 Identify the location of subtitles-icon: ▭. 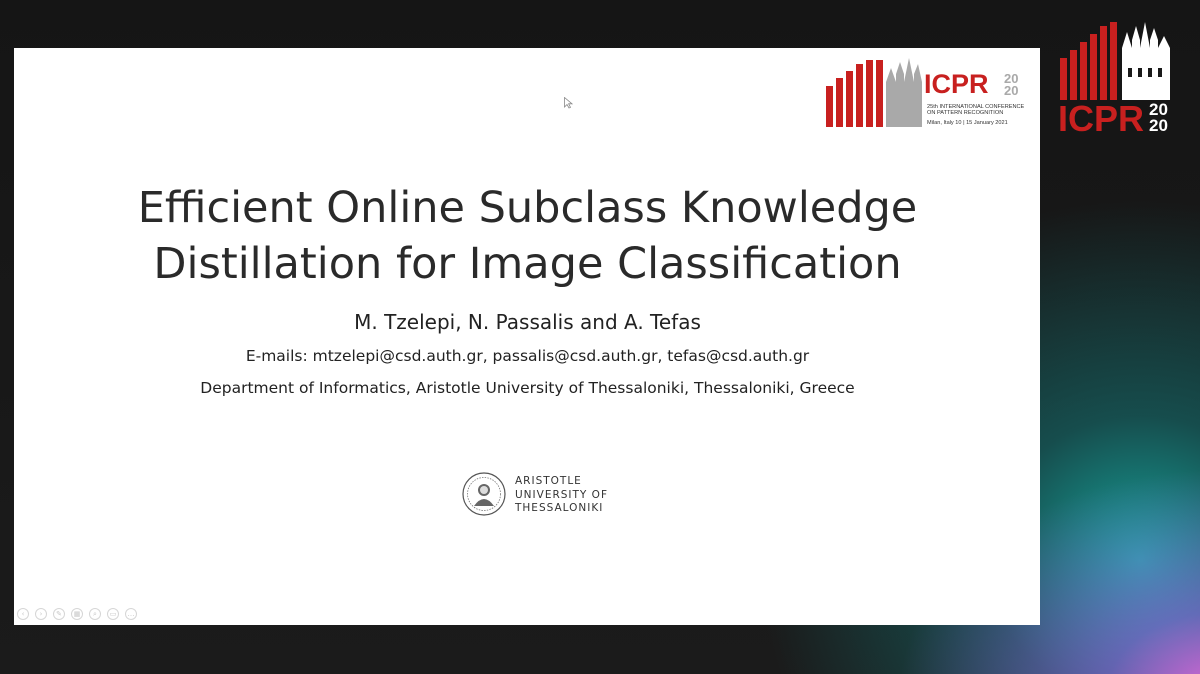
(113, 614).